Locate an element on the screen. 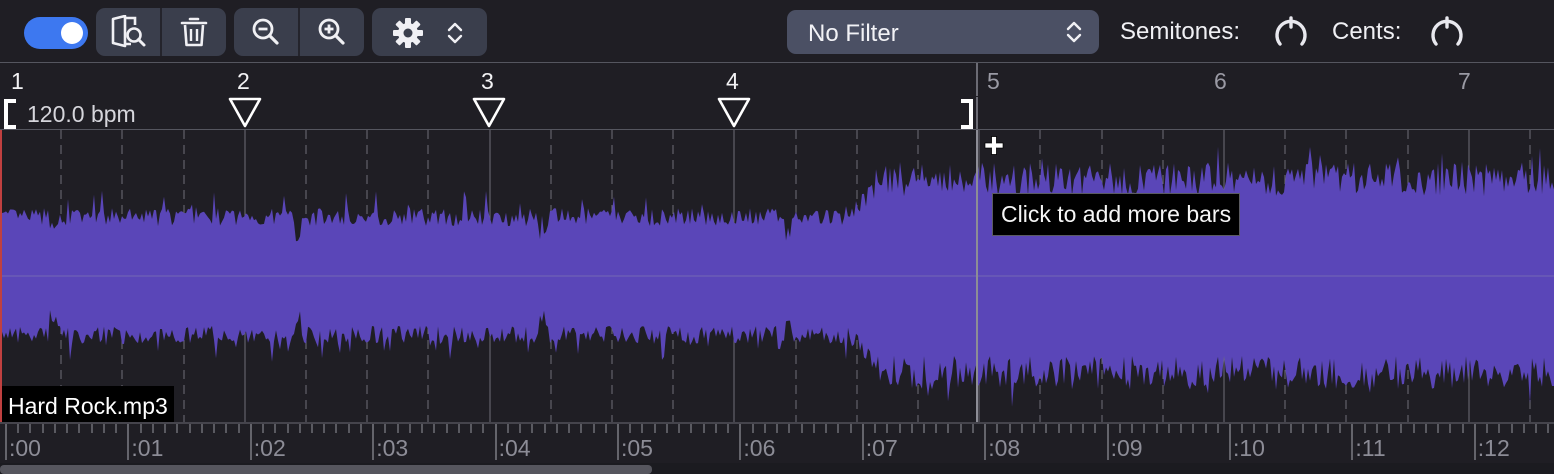 The image size is (1554, 474). playhead is located at coordinates (1, 276).